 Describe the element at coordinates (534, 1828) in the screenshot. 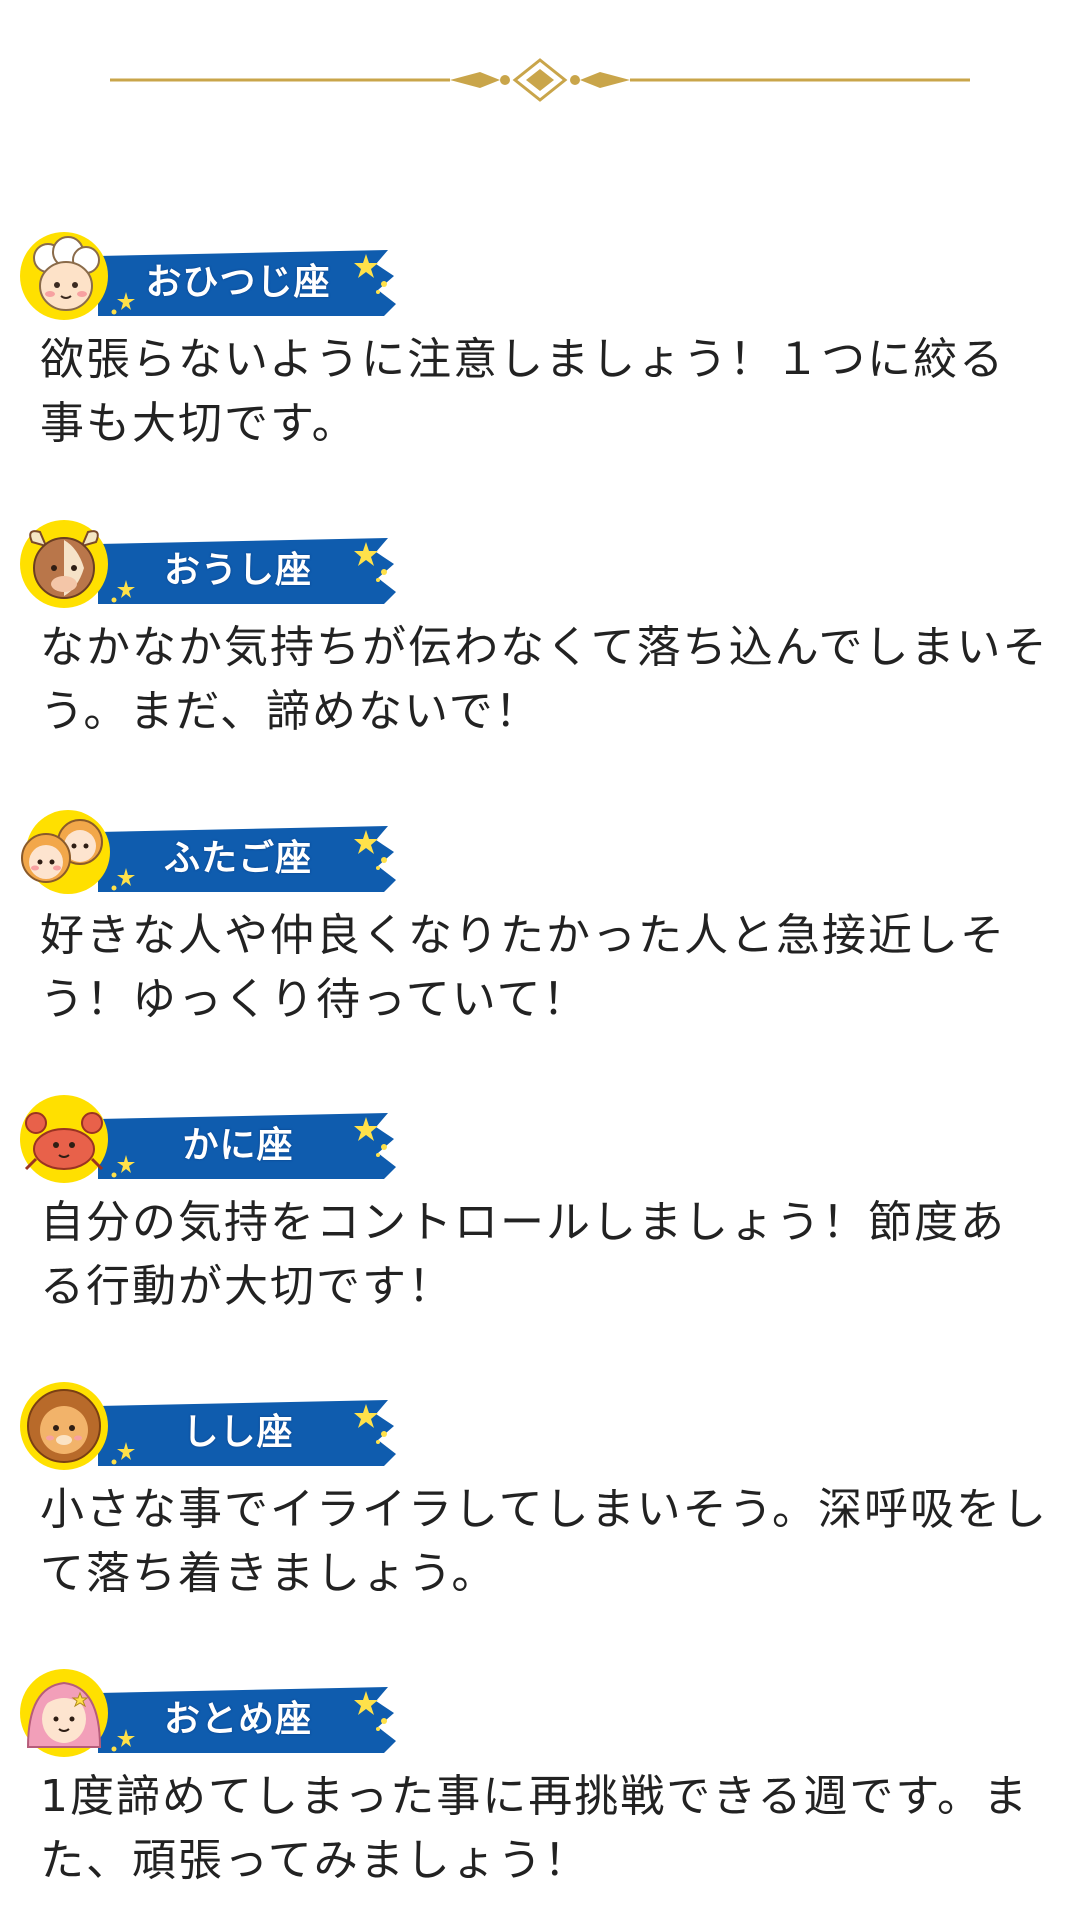

I see `fortune-text: 1度諦めてしまった事に再挑戦できる週です。また、頑張ってみましょう！` at that location.